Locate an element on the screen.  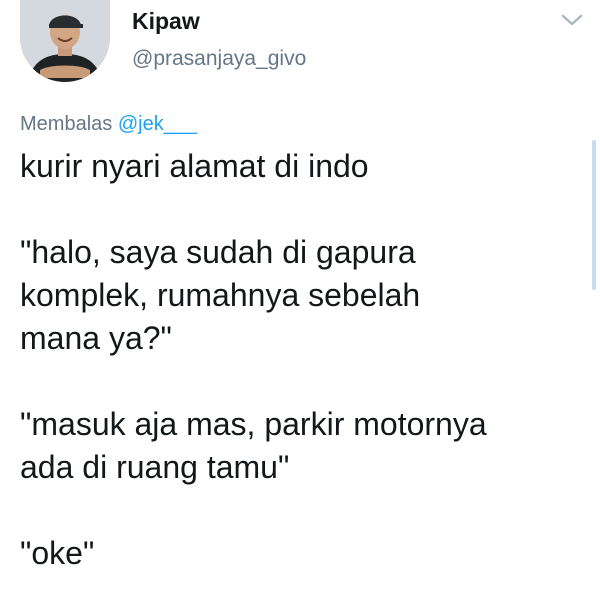
display-name: Kipaw is located at coordinates (166, 21).